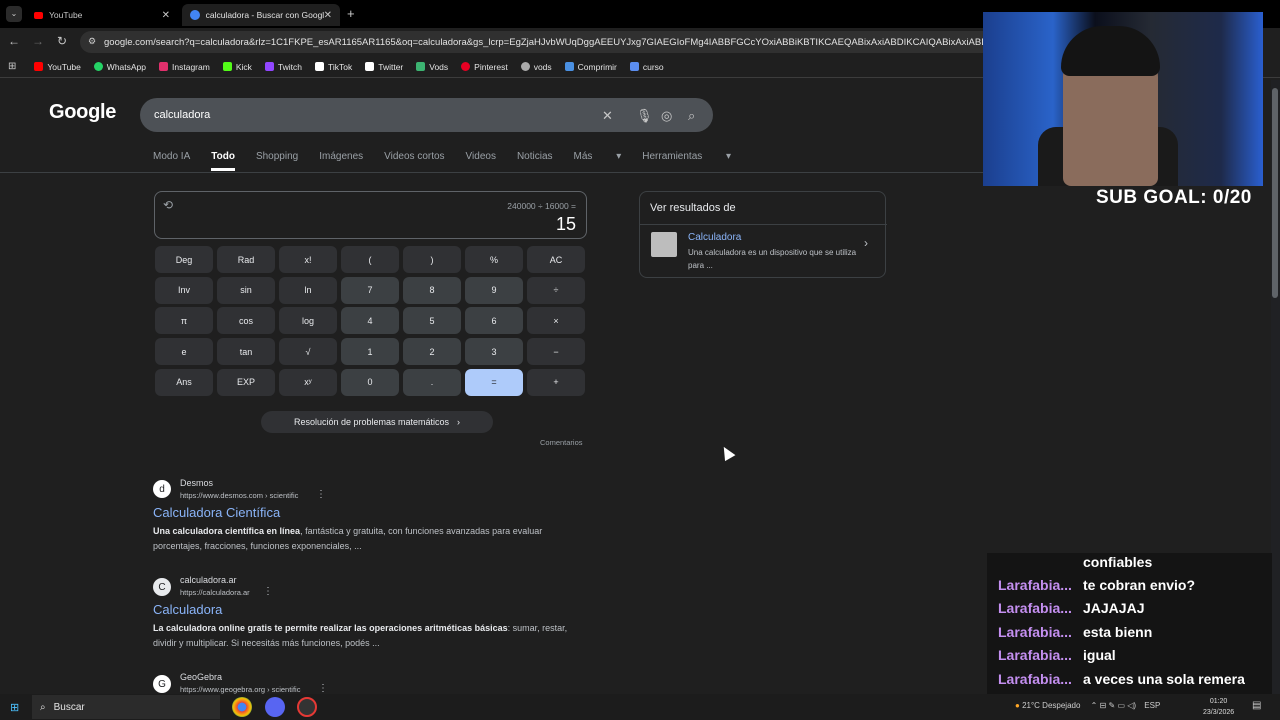 The width and height of the screenshot is (1280, 720). What do you see at coordinates (171, 161) in the screenshot?
I see `tab-modo-ia: Modo IA` at bounding box center [171, 161].